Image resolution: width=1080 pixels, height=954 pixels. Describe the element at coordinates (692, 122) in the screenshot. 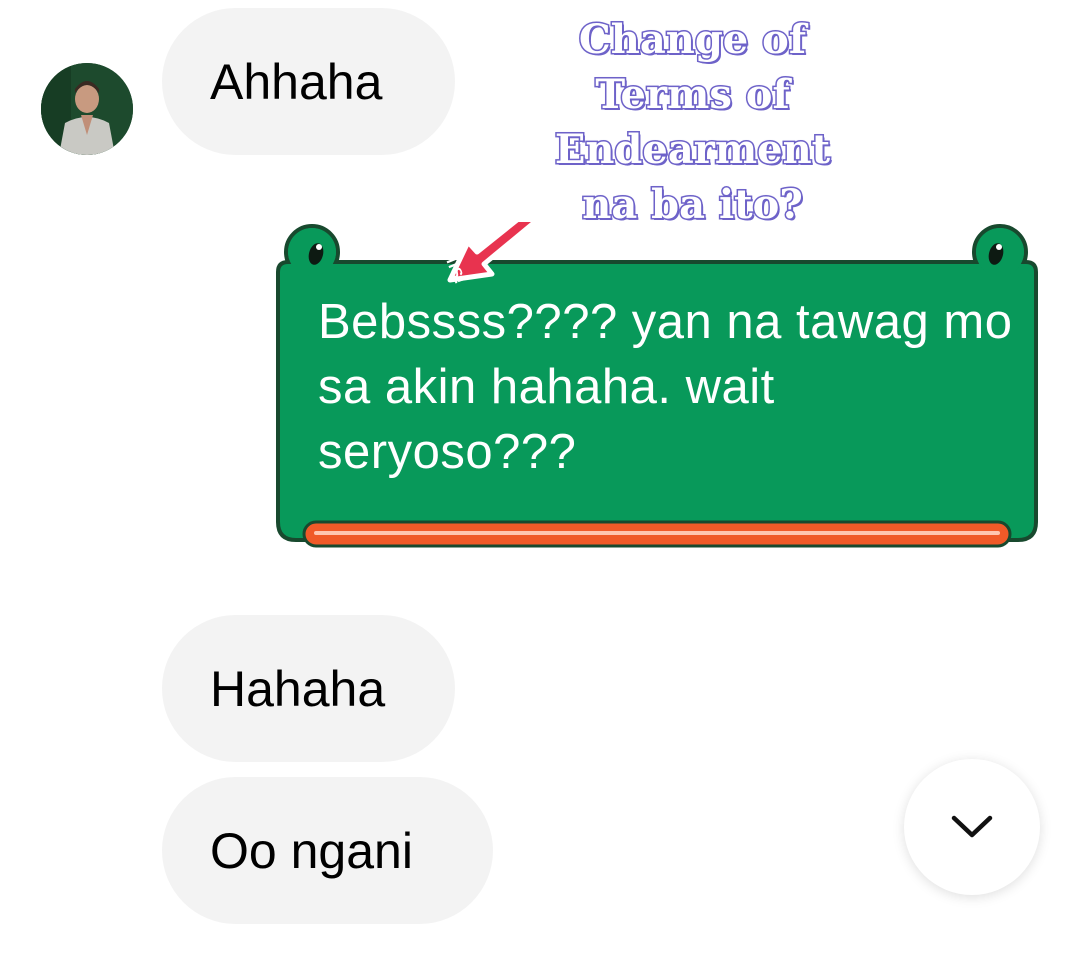

I see `overlay-caption: Change of Terms of Endearment na ba ito?` at that location.